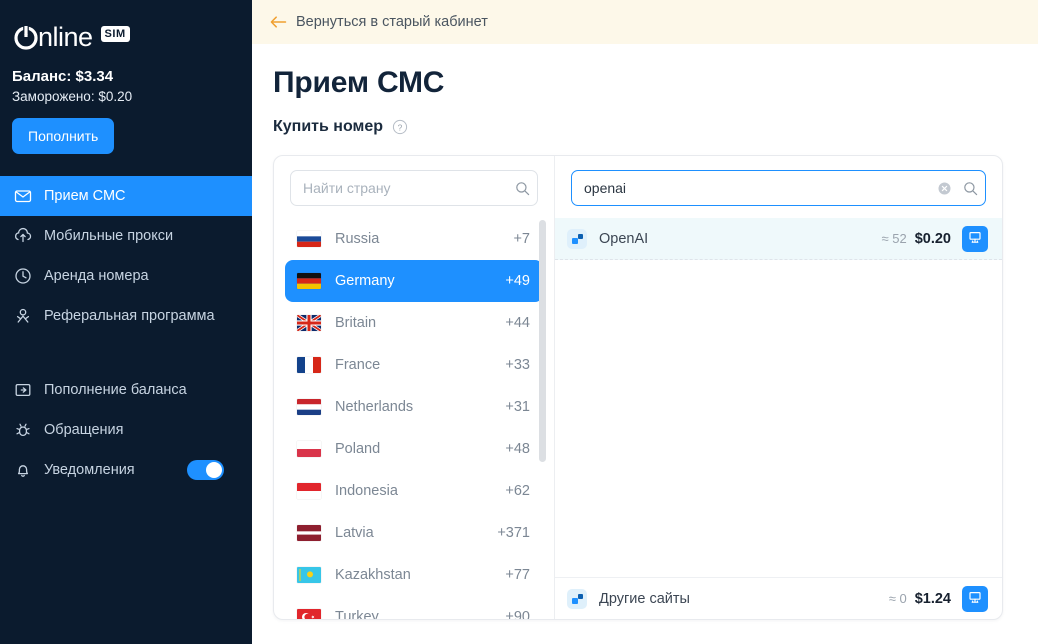 Image resolution: width=1038 pixels, height=644 pixels. Describe the element at coordinates (517, 281) in the screenshot. I see `country-code: +49` at that location.